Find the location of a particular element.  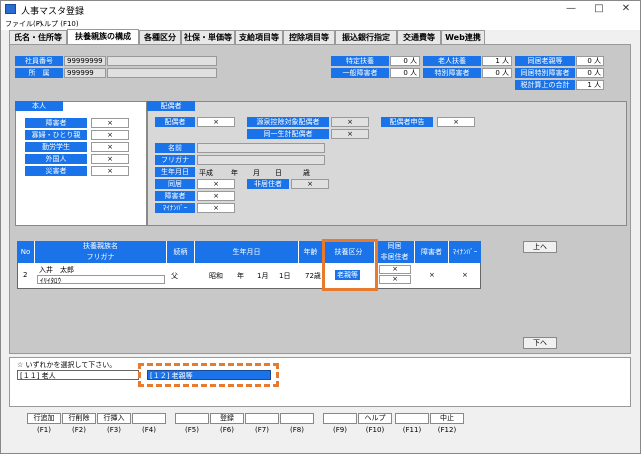

tokubetsu-shogai-label: 特別障害者 is located at coordinates (452, 73).